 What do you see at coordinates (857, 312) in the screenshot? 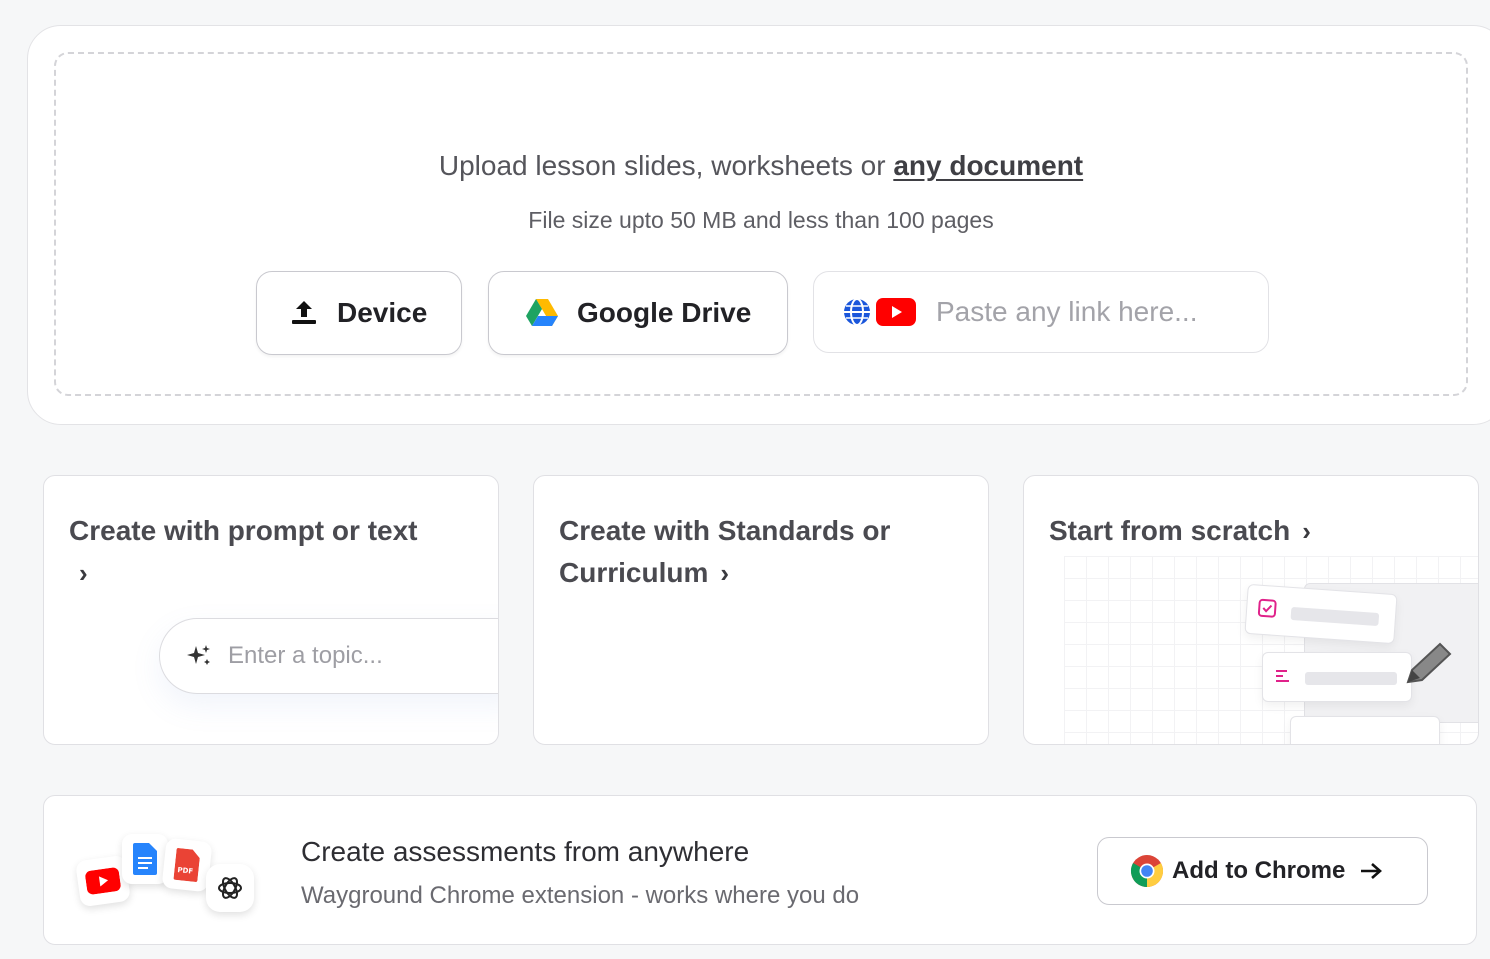
I see `globe-icon` at bounding box center [857, 312].